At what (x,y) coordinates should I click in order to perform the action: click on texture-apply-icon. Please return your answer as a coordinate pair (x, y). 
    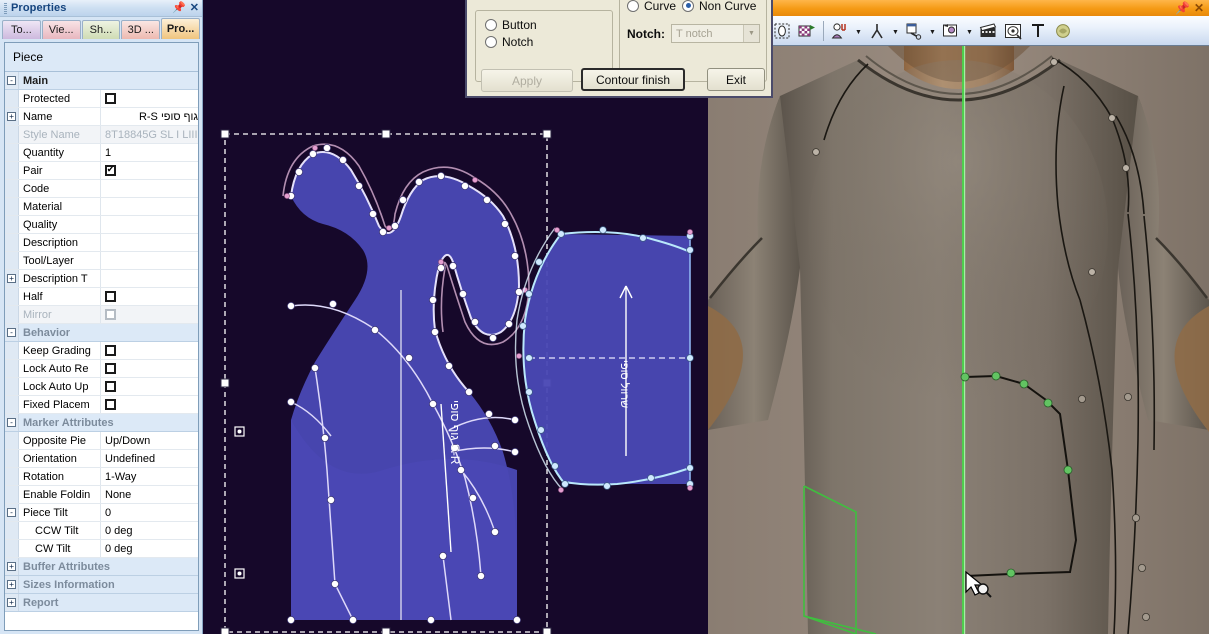
    Looking at the image, I should click on (807, 31).